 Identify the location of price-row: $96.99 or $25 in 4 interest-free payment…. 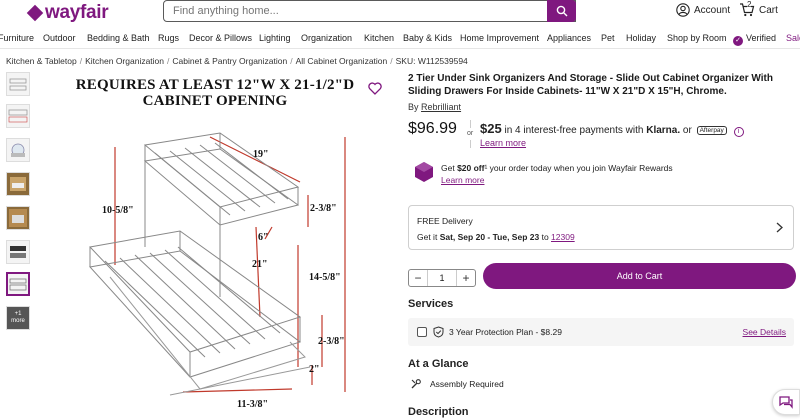
(604, 135).